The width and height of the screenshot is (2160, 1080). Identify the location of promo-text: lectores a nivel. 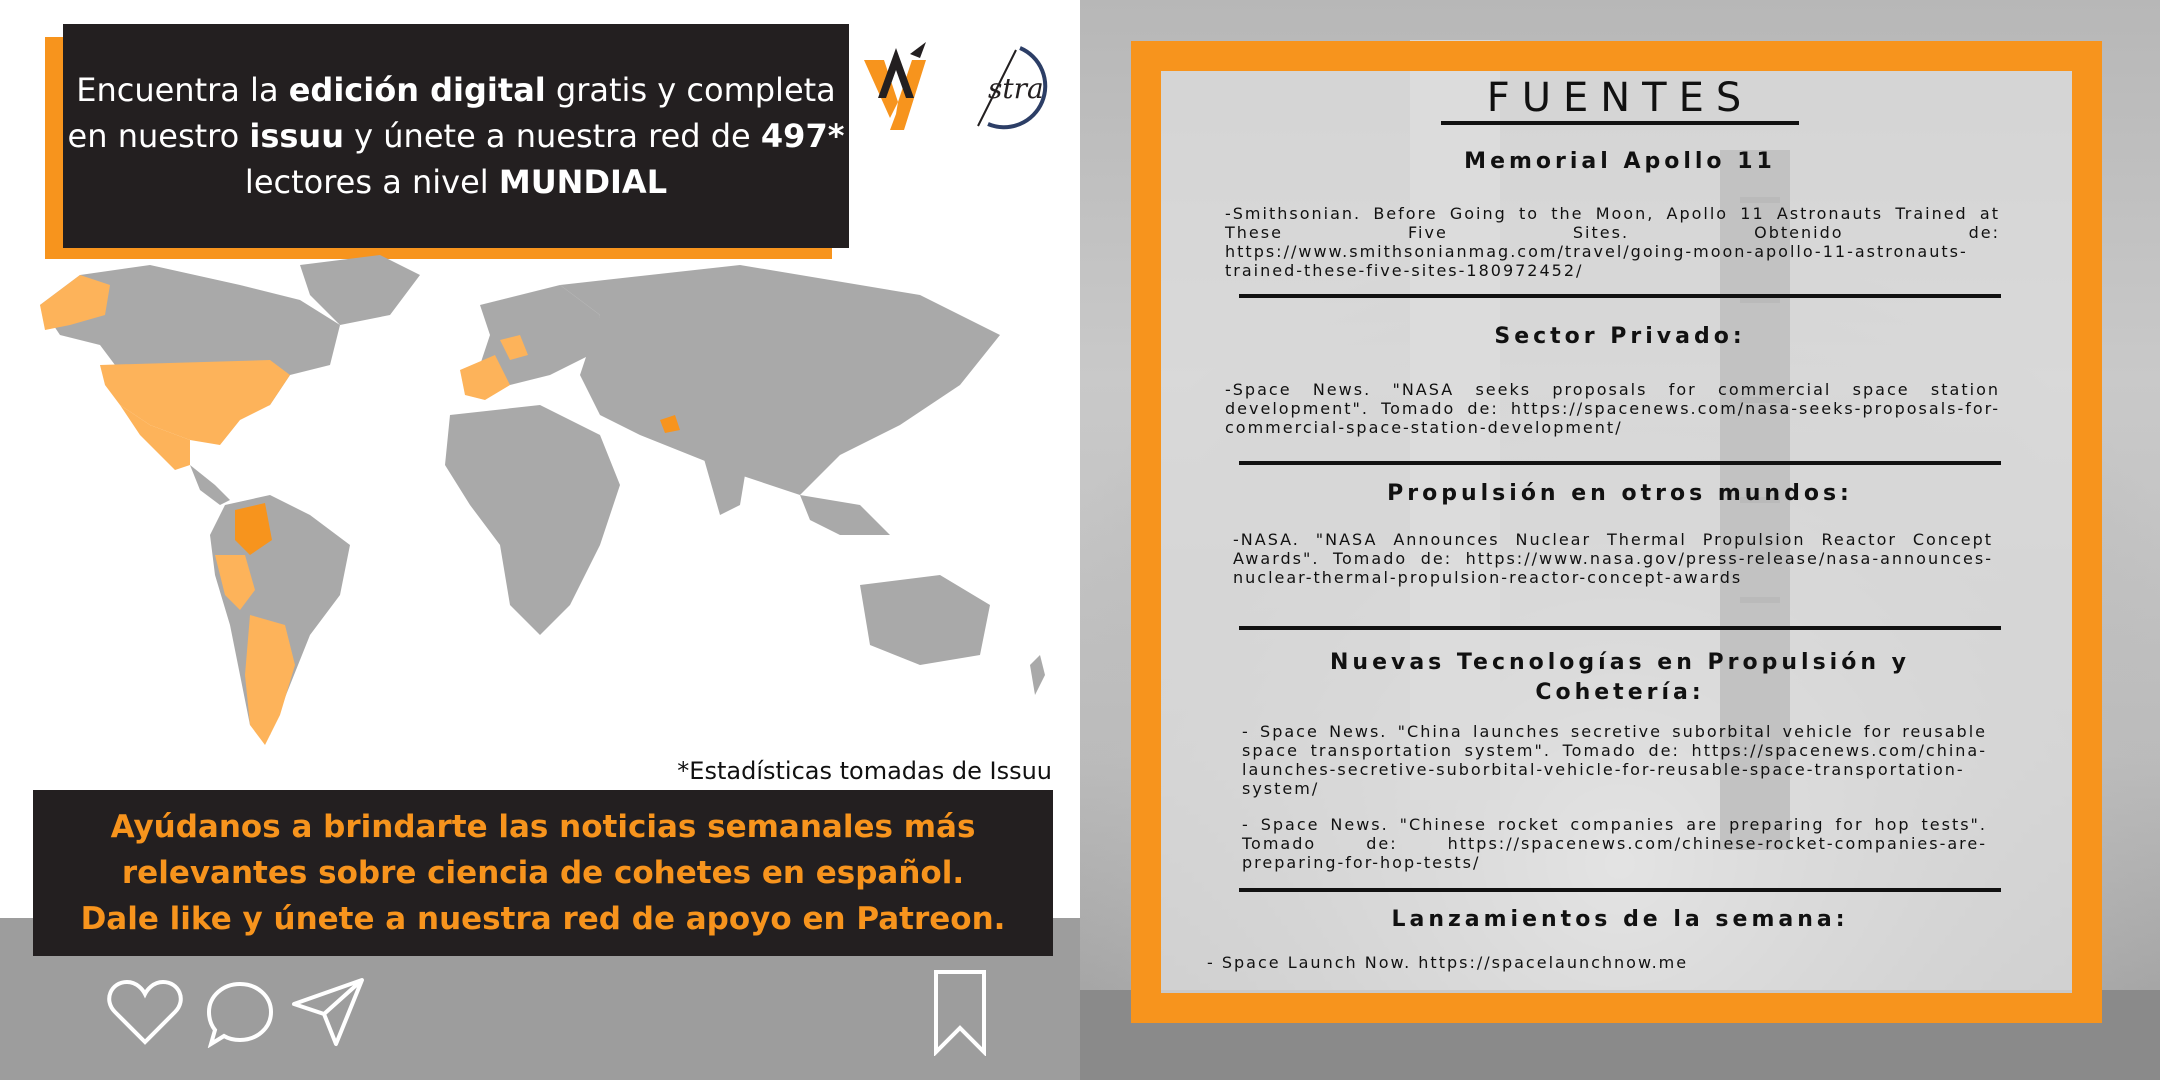
(371, 182).